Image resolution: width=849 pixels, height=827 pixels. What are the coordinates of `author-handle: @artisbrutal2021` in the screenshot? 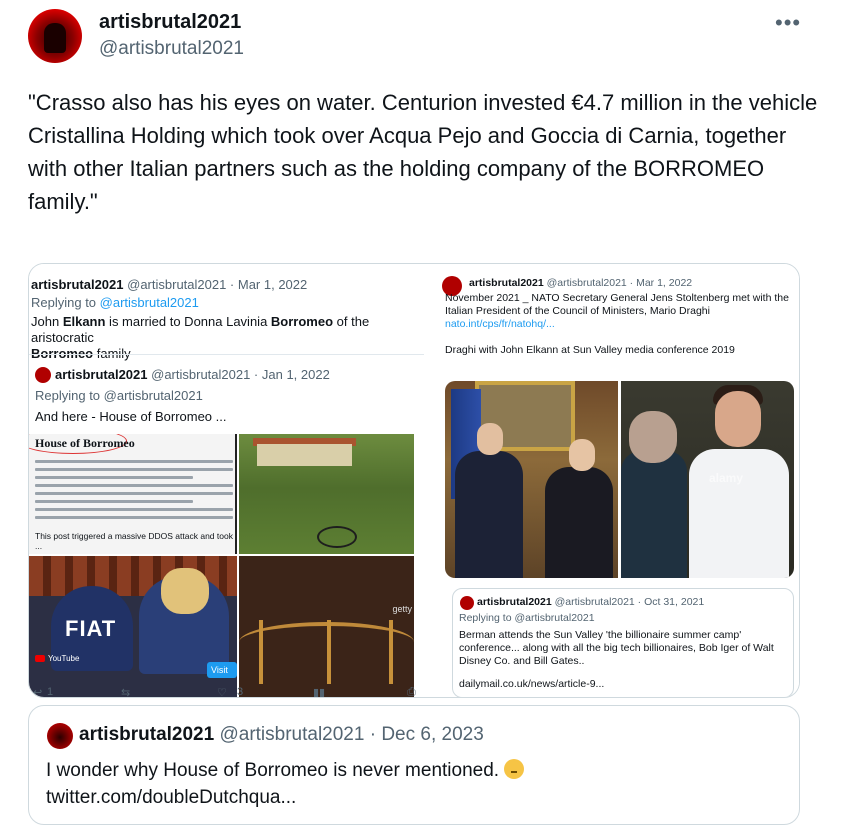 It's located at (171, 49).